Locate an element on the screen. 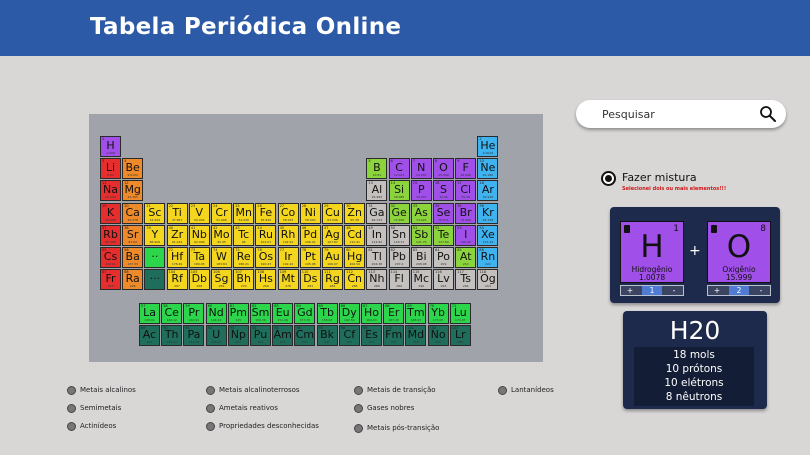 This screenshot has height=455, width=810. element-cell-Cd: 48 Cd 112.41 is located at coordinates (355, 235).